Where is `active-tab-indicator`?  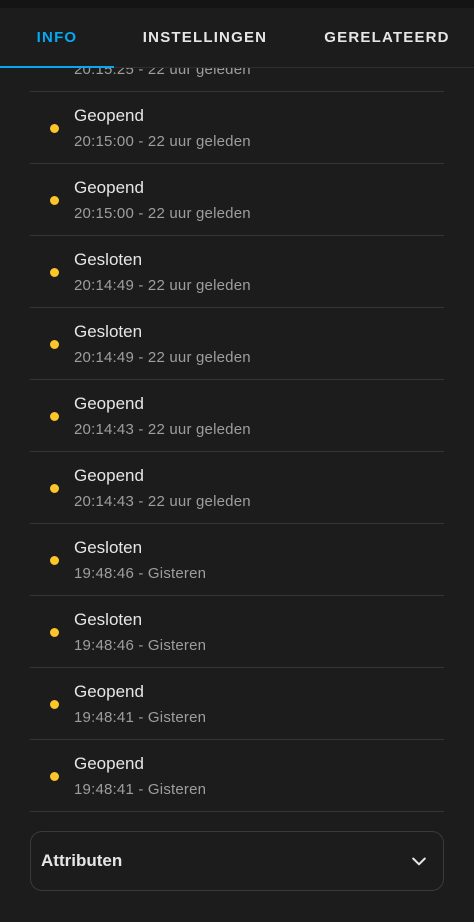 active-tab-indicator is located at coordinates (57, 67).